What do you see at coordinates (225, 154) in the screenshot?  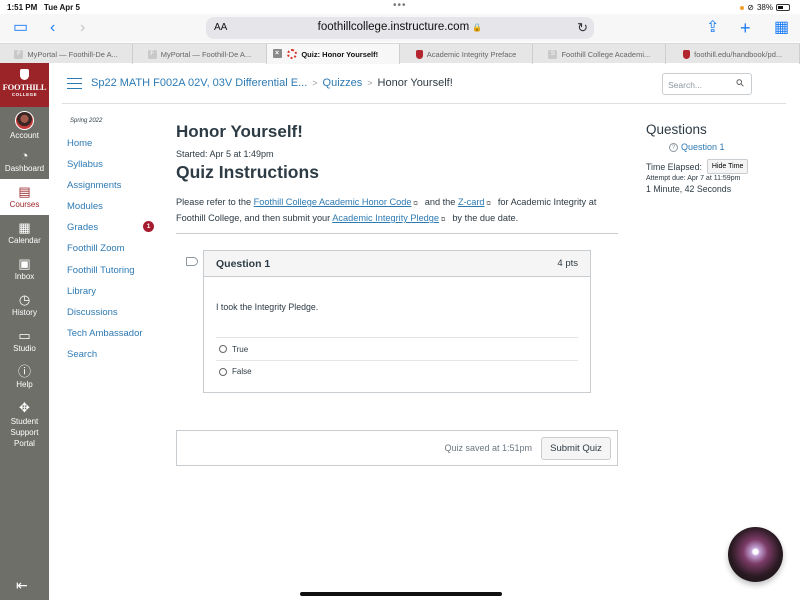 I see `started-time: Started: Apr 5 at 1:49pm` at bounding box center [225, 154].